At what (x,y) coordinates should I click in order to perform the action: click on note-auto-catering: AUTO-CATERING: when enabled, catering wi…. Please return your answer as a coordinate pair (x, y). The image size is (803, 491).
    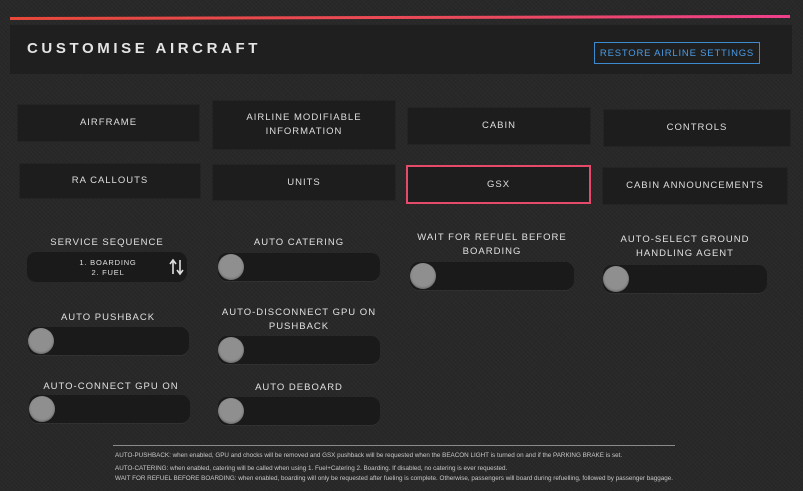
    Looking at the image, I should click on (311, 468).